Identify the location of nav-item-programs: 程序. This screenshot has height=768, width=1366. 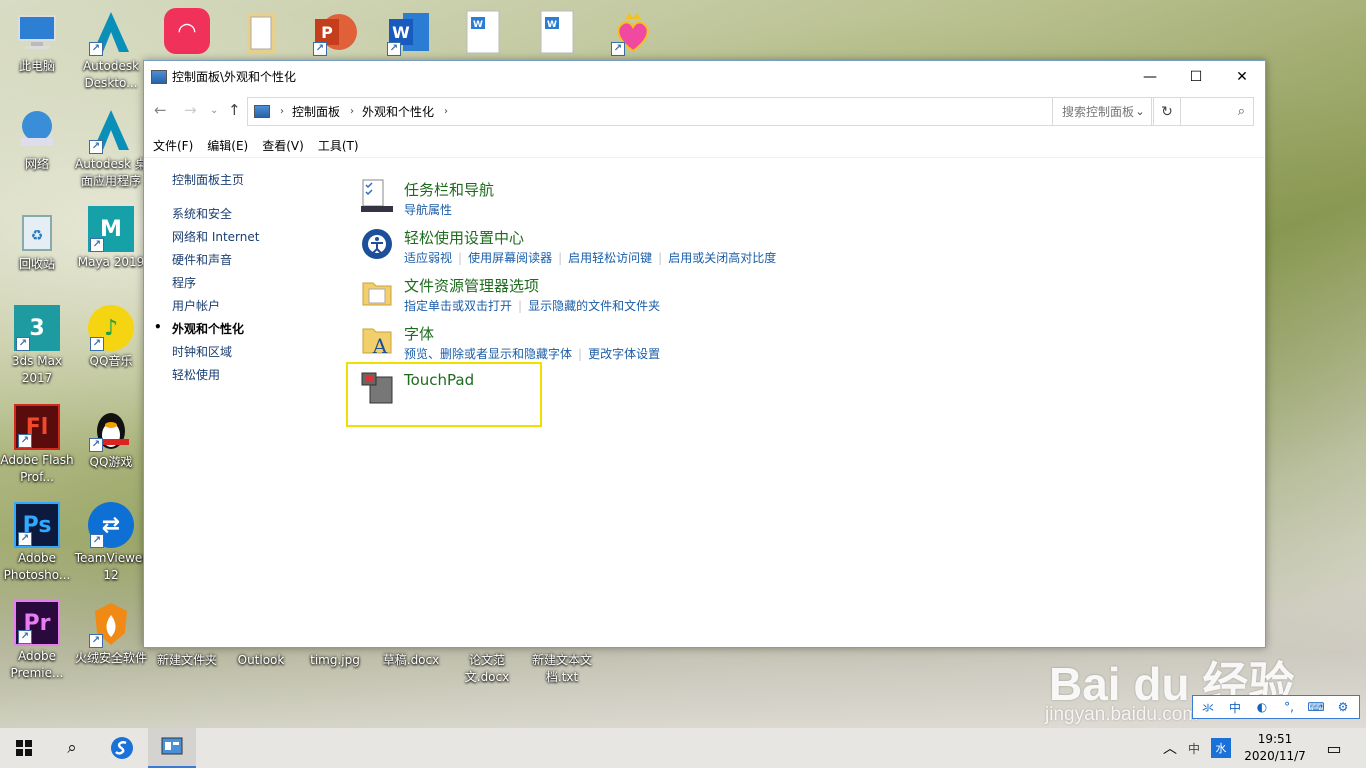
(184, 282).